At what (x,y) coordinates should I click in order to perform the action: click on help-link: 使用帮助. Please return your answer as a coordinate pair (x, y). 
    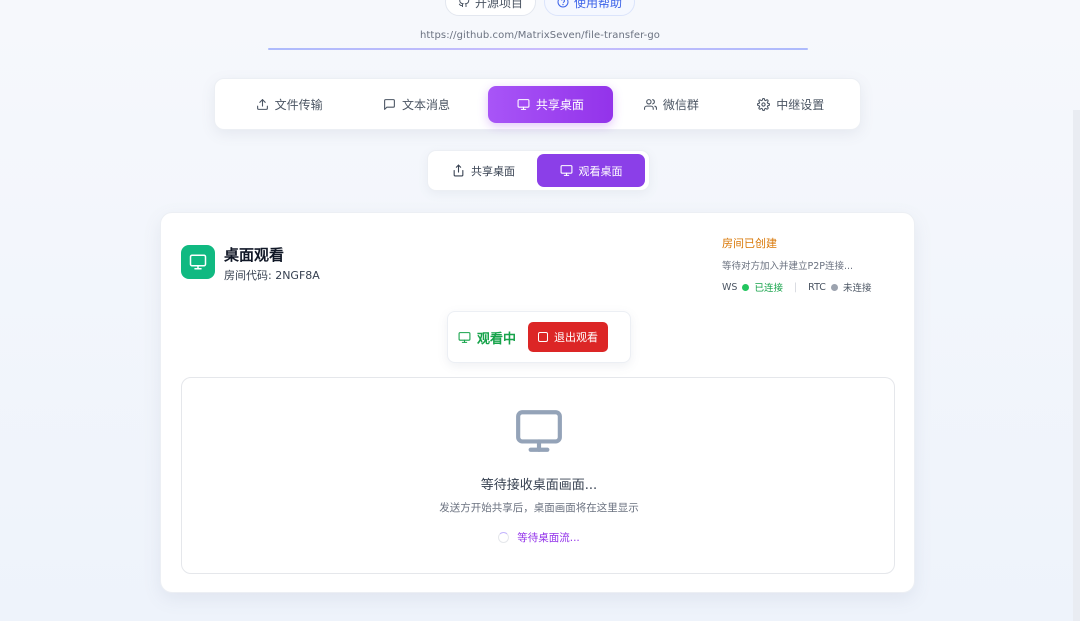
    Looking at the image, I should click on (590, 8).